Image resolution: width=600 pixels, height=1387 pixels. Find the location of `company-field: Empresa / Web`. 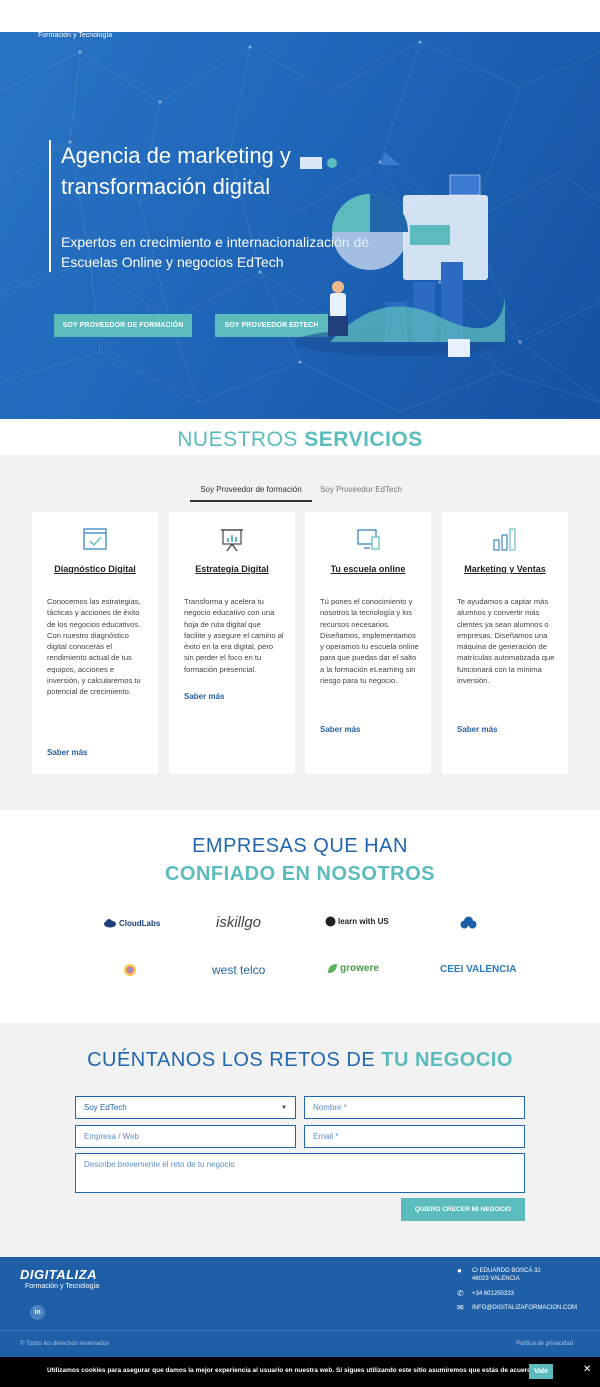

company-field: Empresa / Web is located at coordinates (185, 1136).